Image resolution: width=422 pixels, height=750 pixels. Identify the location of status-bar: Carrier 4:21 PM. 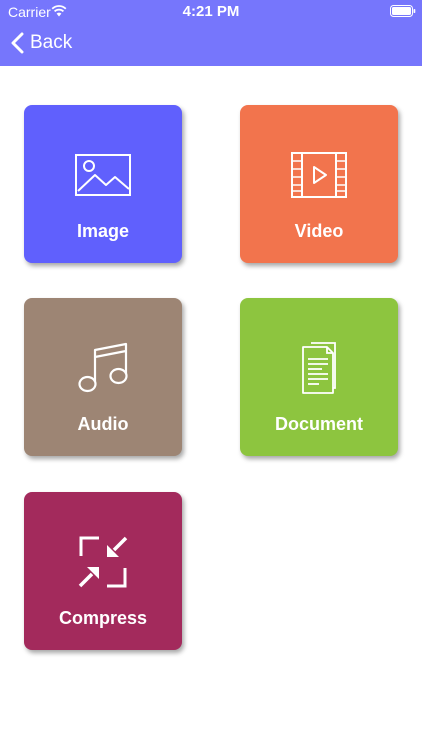
(211, 11).